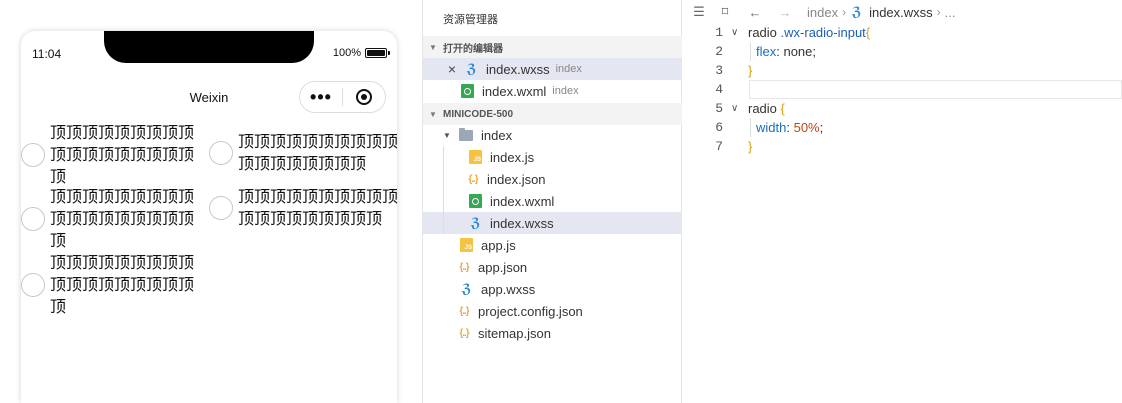 This screenshot has height=403, width=1122. I want to click on open-editor-item: × ℨ index.wxss index, so click(552, 69).